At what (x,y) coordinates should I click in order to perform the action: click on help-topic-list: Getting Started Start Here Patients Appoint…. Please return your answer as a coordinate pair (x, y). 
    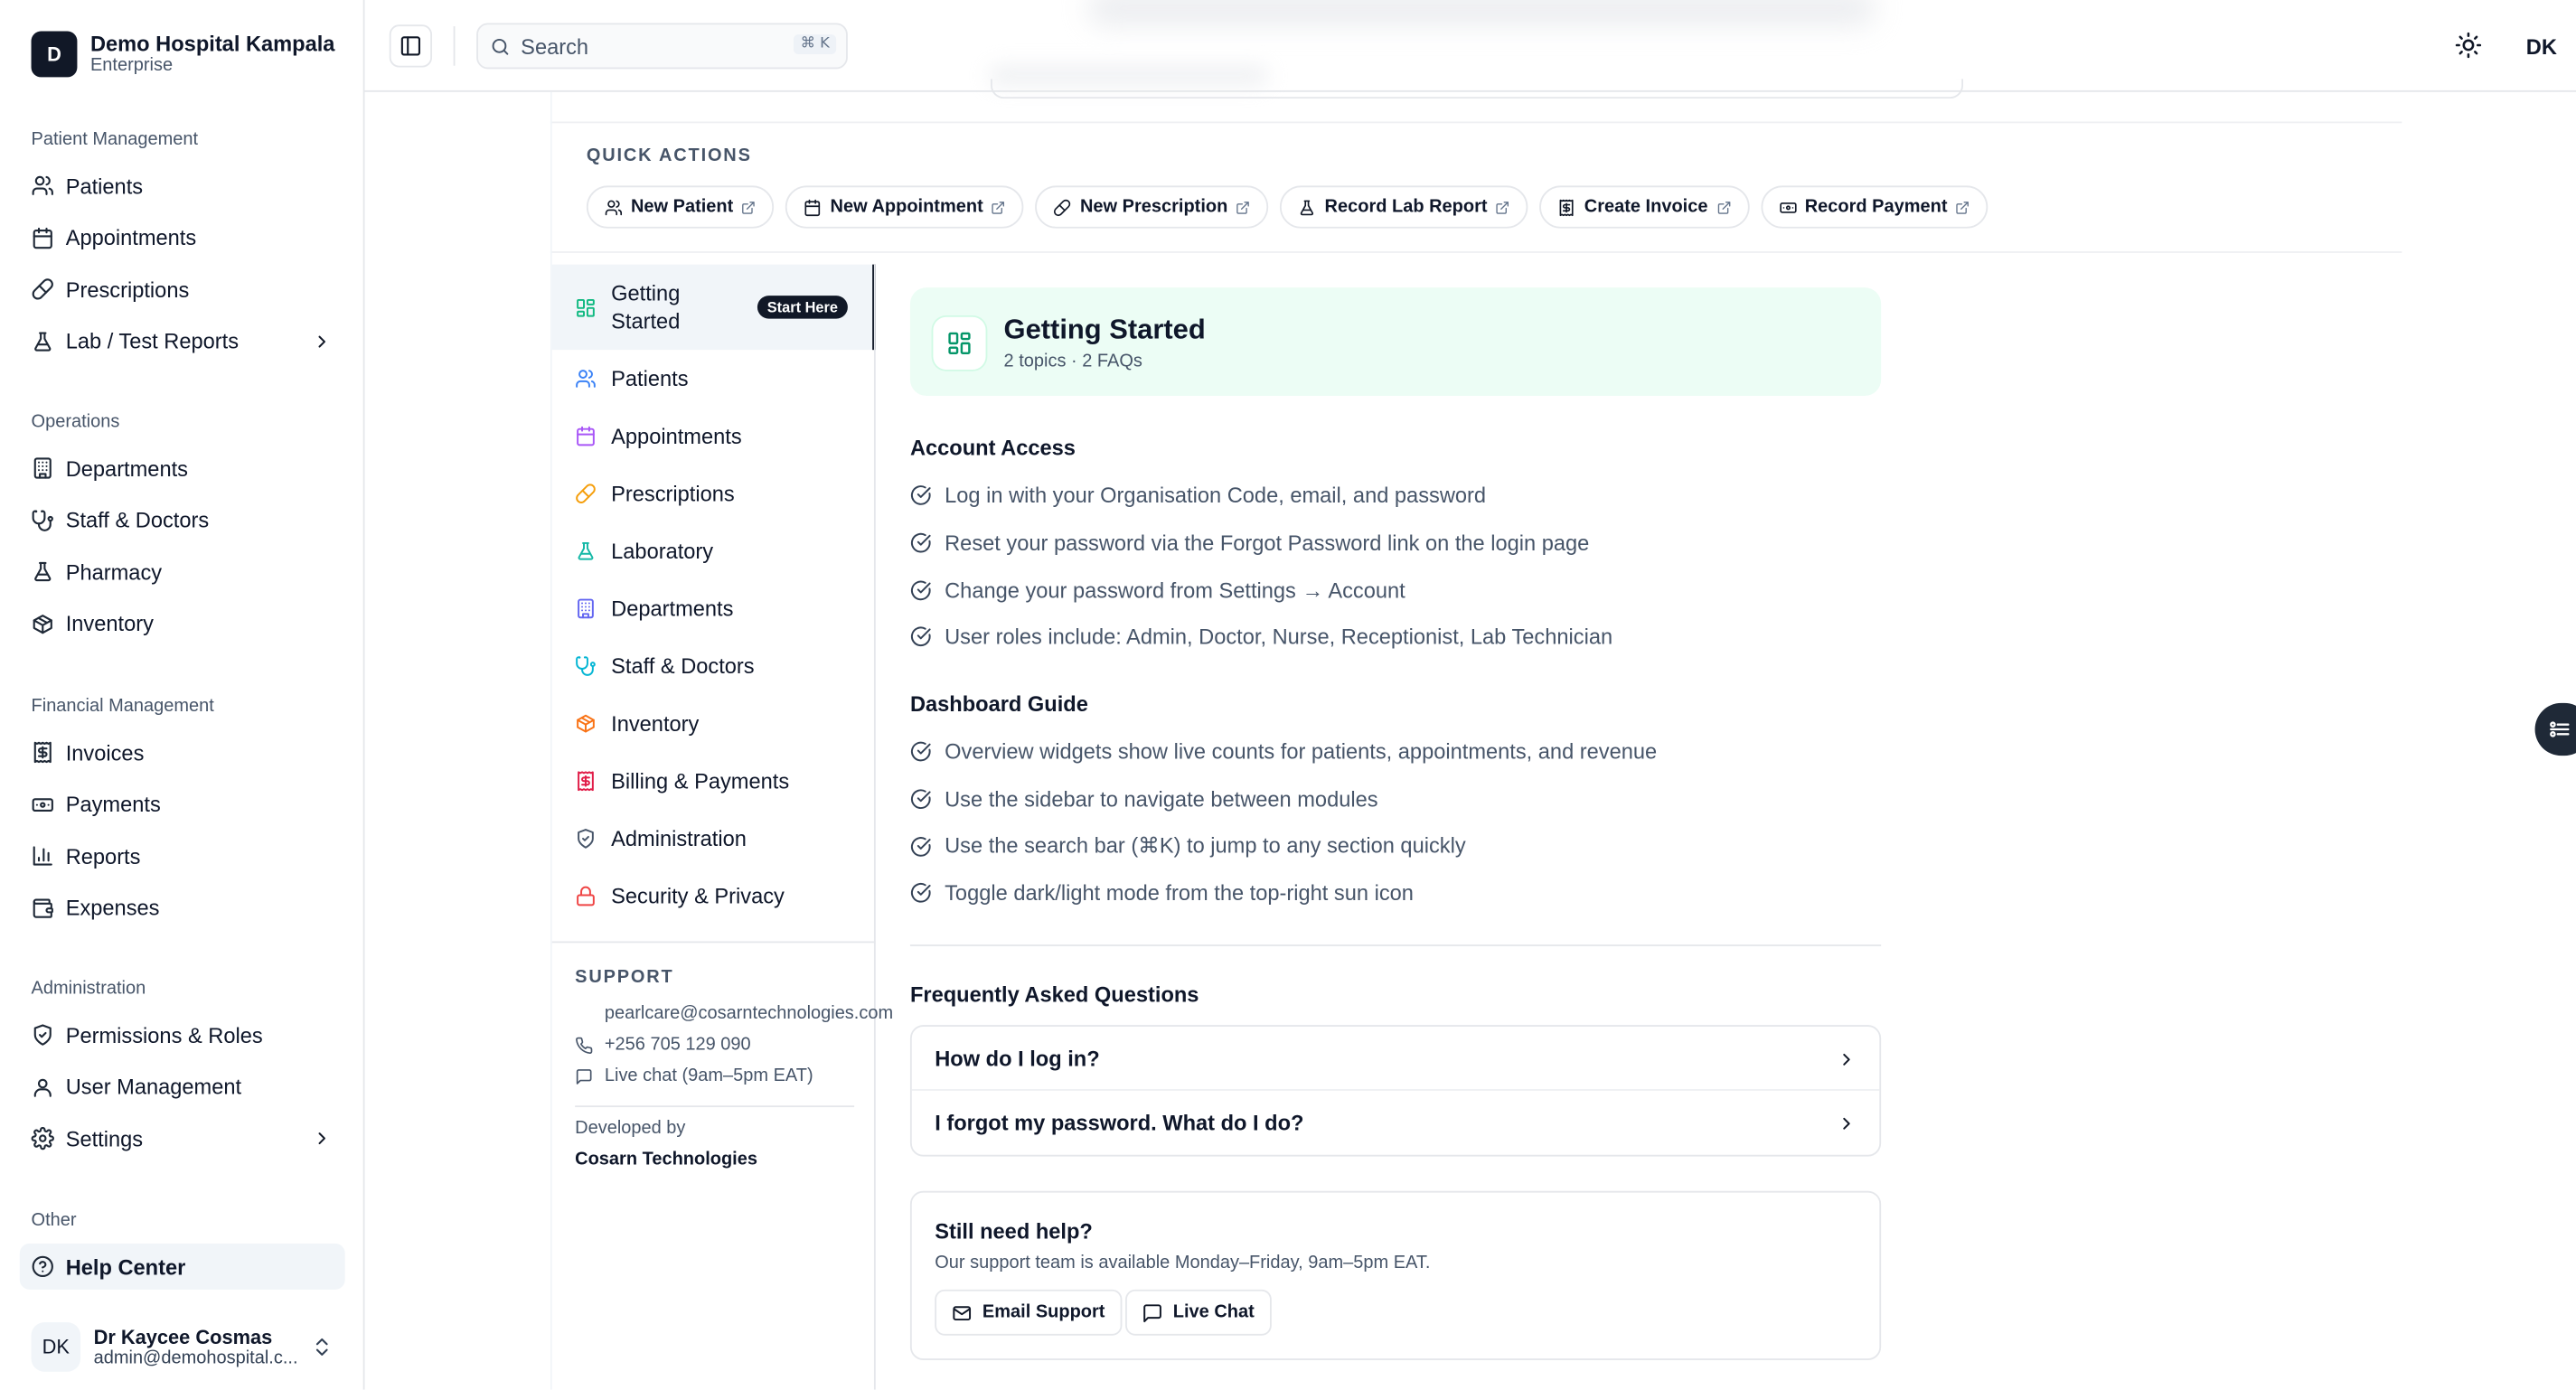
    Looking at the image, I should click on (713, 594).